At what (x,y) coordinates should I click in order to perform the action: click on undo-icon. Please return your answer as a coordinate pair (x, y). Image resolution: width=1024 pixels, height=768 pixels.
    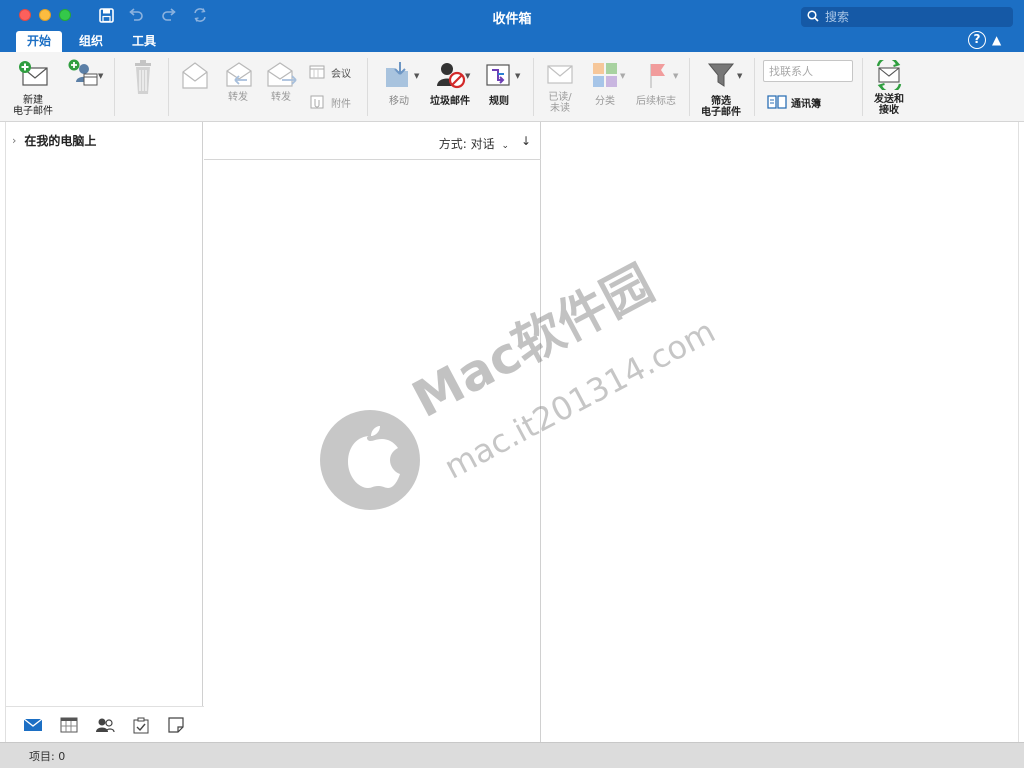
    Looking at the image, I should click on (136, 15).